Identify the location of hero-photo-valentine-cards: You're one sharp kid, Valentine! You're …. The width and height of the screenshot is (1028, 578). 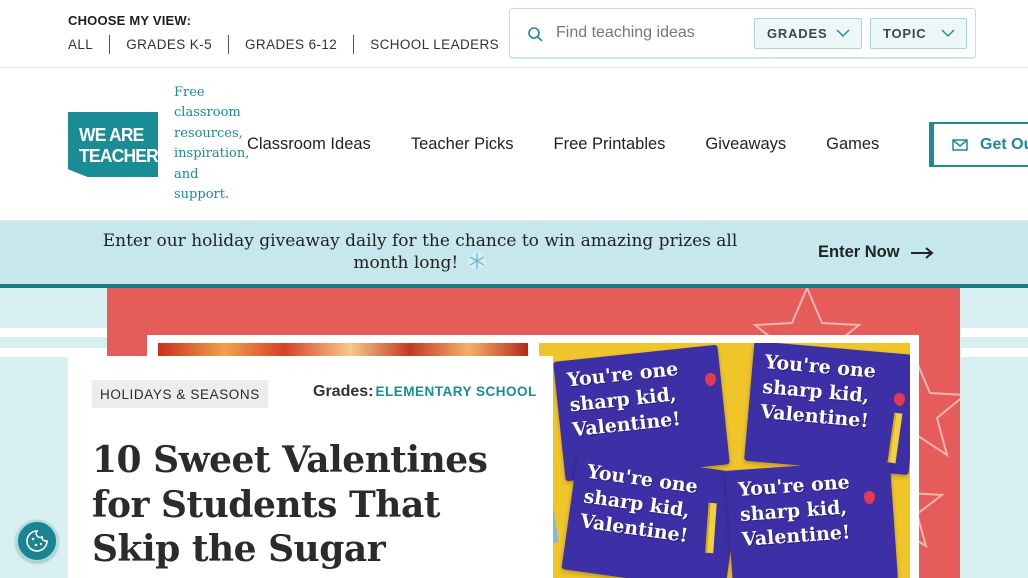
(724, 460).